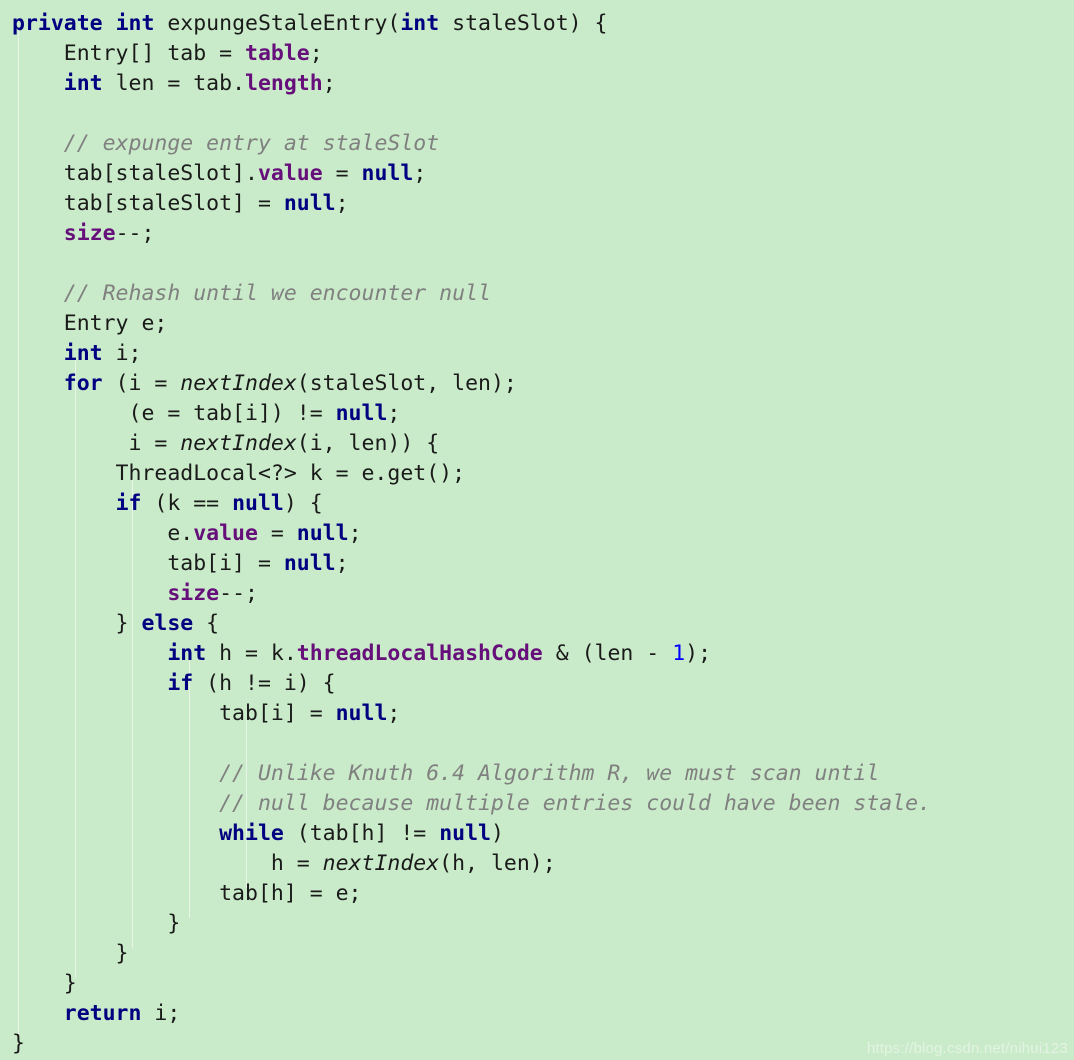 The image size is (1074, 1060). What do you see at coordinates (537, 894) in the screenshot?
I see `code-line: tab[h] = e;` at bounding box center [537, 894].